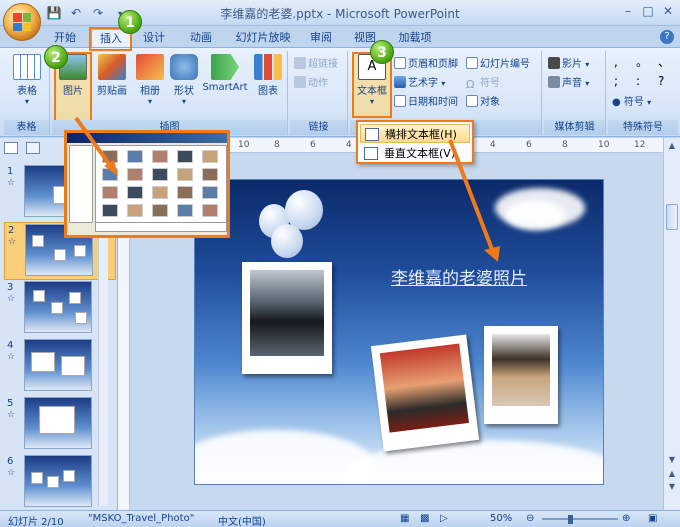 Image resolution: width=680 pixels, height=527 pixels. Describe the element at coordinates (642, 62) in the screenshot. I see `symbol-period: 。` at that location.